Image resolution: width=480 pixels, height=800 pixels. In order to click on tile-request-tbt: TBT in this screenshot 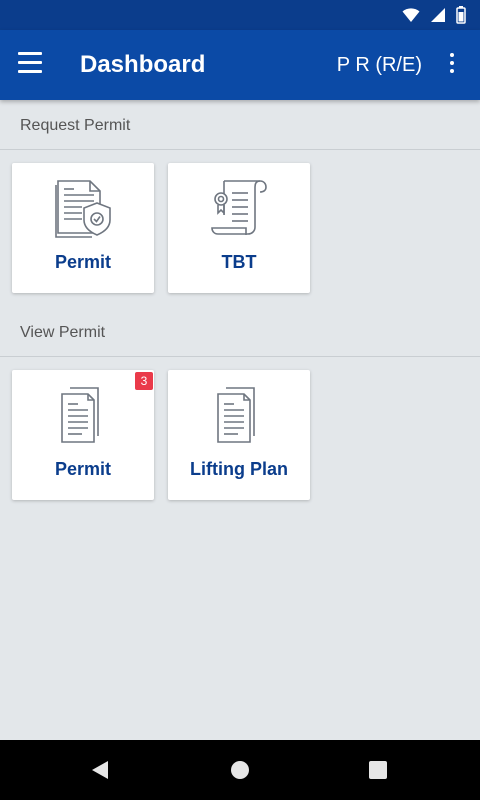, I will do `click(239, 228)`.